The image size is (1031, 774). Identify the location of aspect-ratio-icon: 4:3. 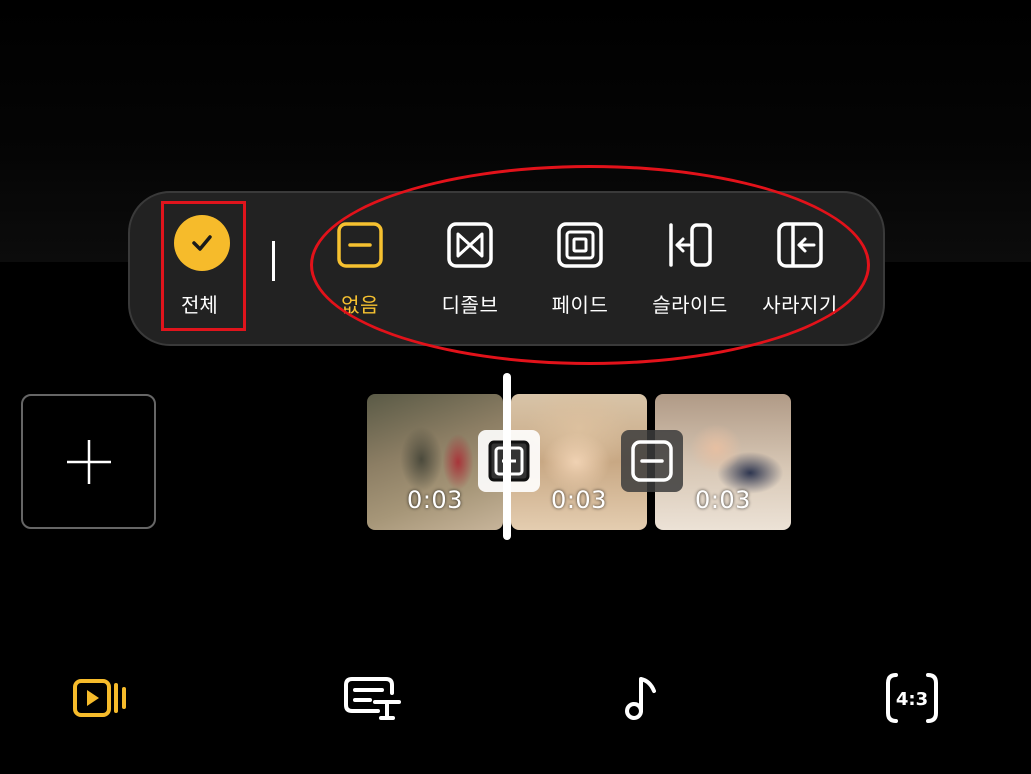
(912, 698).